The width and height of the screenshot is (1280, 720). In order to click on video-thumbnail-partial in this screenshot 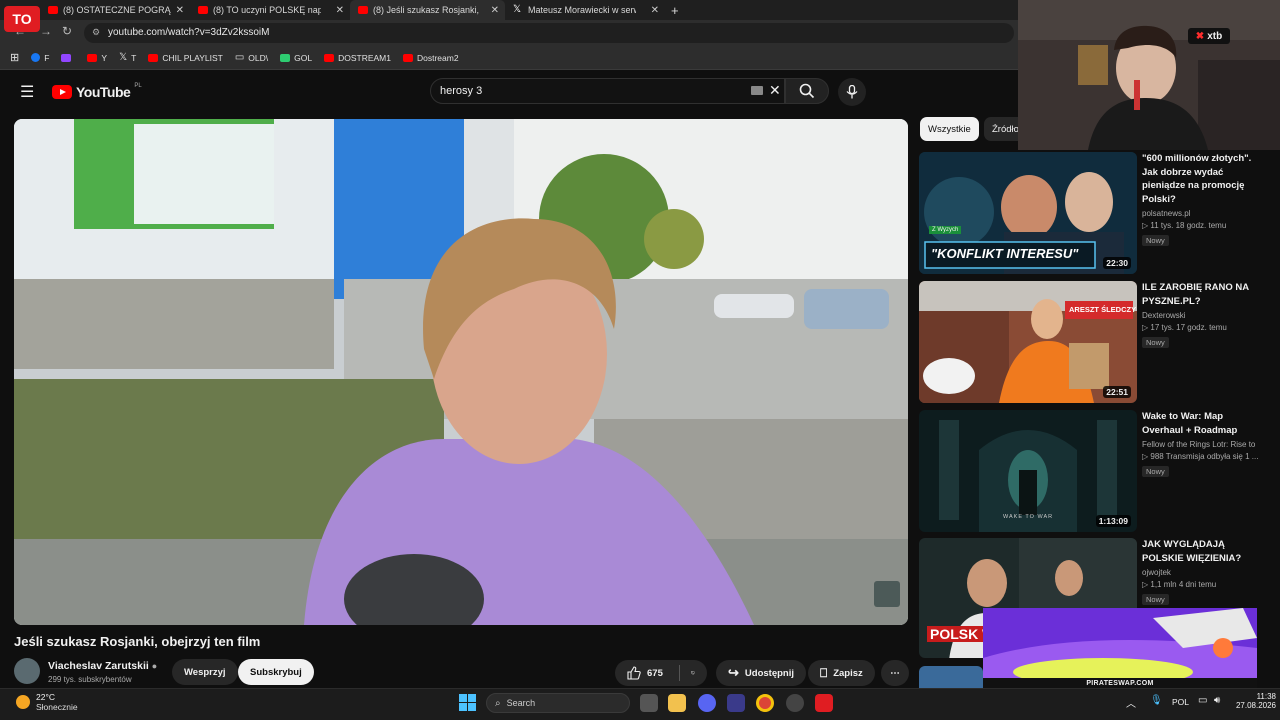, I will do `click(951, 677)`.